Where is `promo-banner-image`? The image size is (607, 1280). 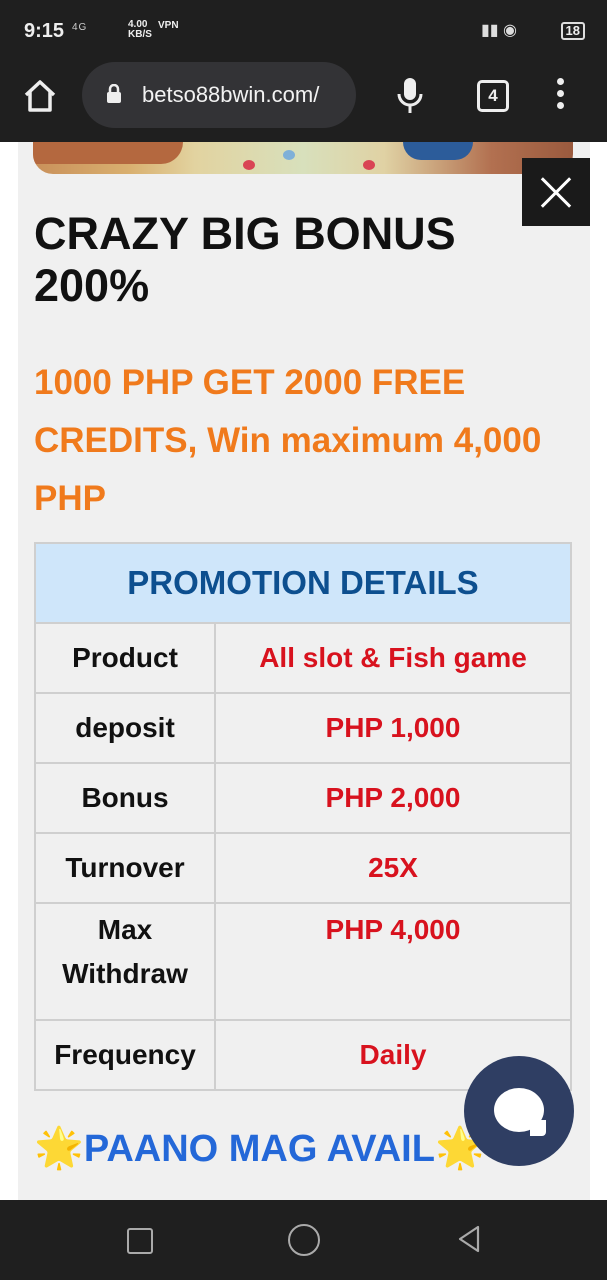
promo-banner-image is located at coordinates (303, 158).